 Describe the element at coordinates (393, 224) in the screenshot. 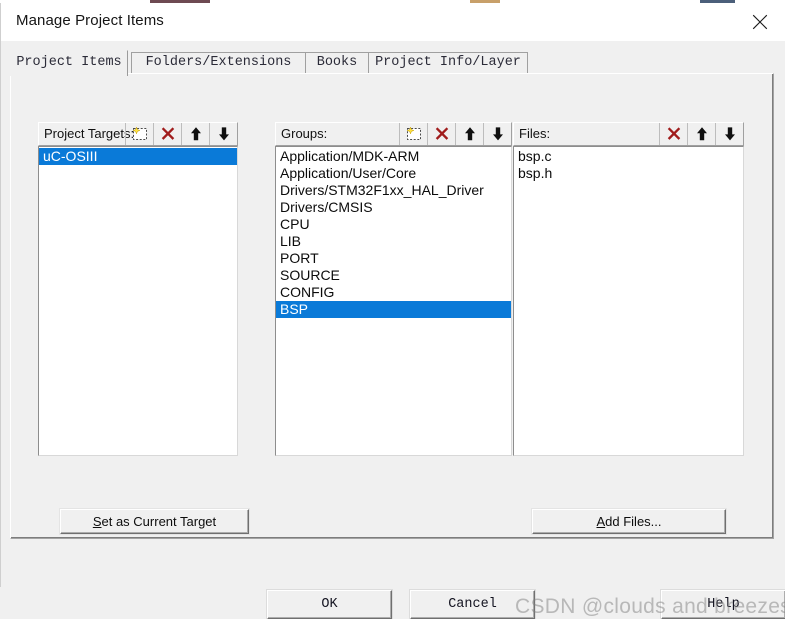

I see `list-item: CPU` at that location.